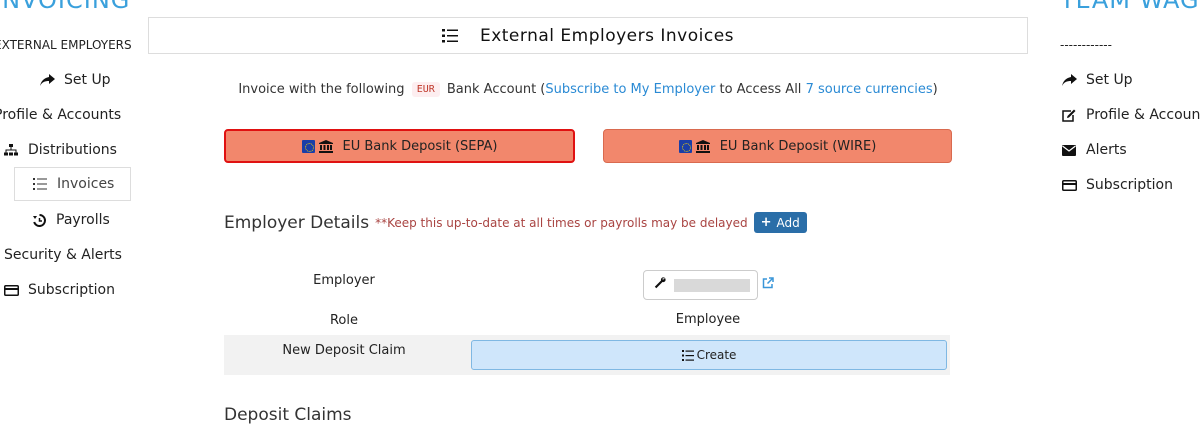 The height and width of the screenshot is (430, 1200). I want to click on sidebar-item-label: Profile & Accounts, so click(61, 115).